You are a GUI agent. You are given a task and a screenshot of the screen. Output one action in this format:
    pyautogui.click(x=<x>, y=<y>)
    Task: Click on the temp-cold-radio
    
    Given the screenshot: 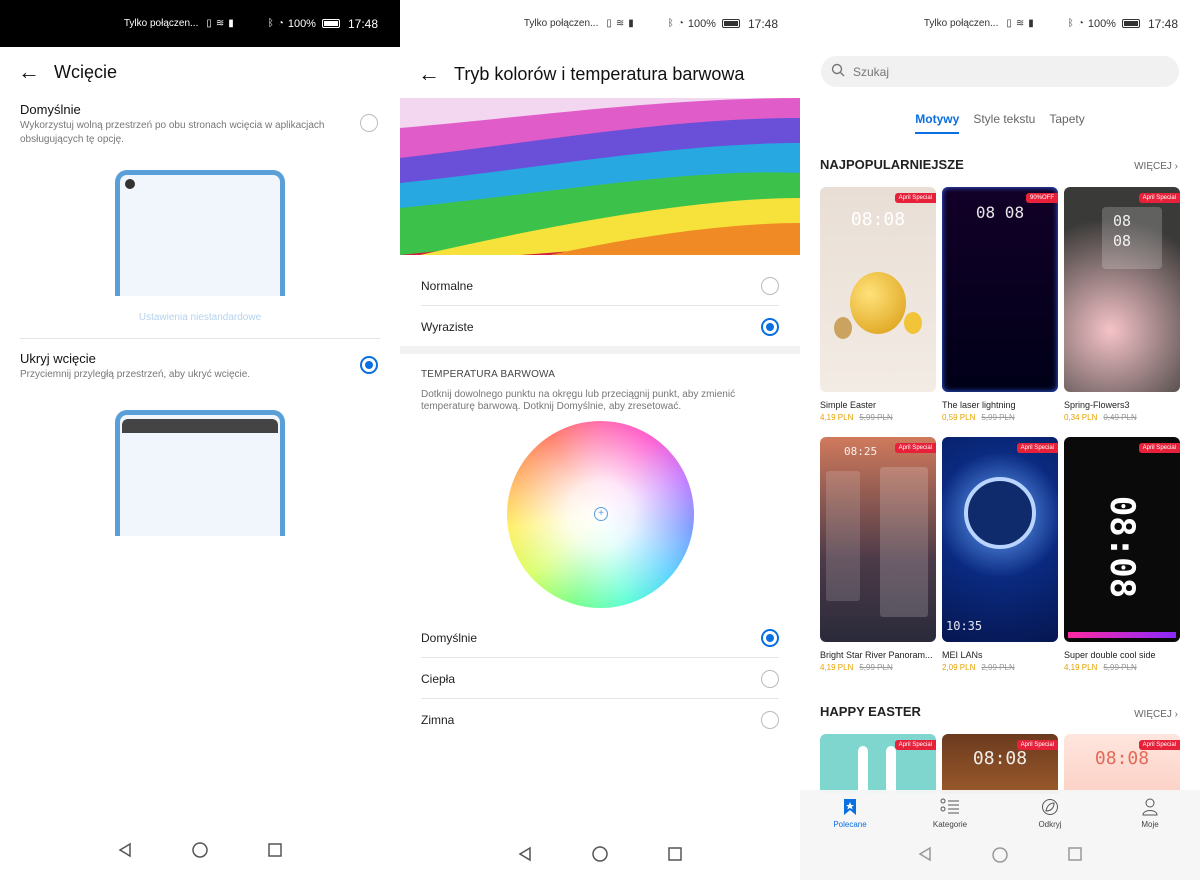 What is the action you would take?
    pyautogui.click(x=770, y=720)
    